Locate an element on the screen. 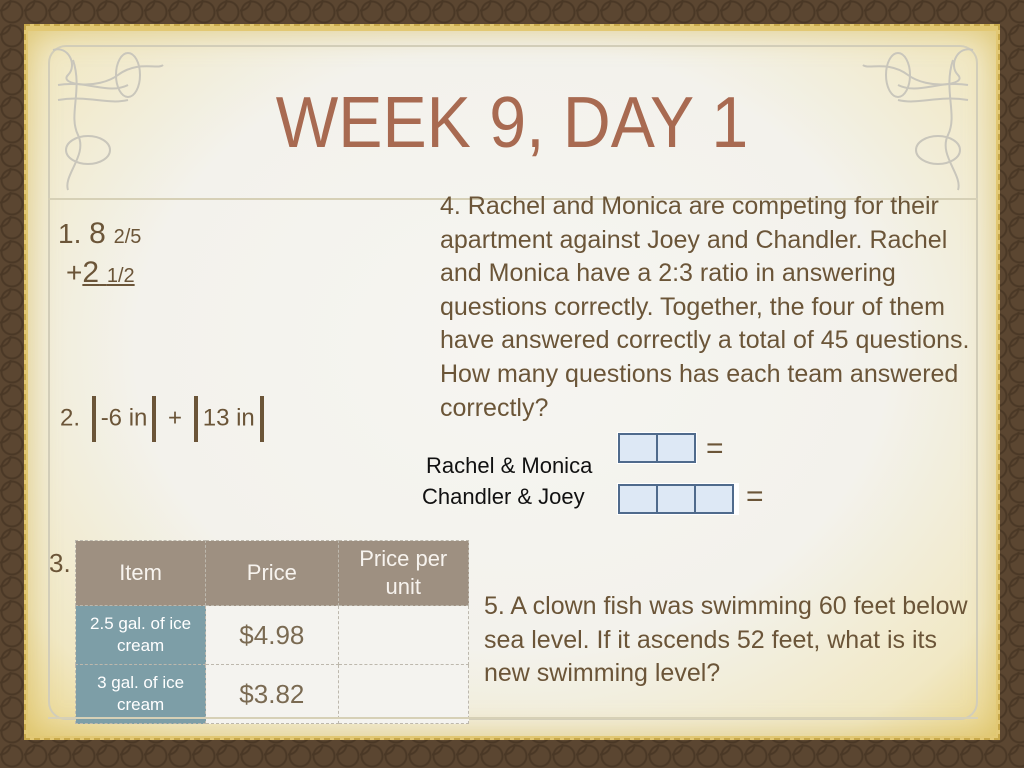 This screenshot has height=768, width=1024. q2-term-2: 13 in is located at coordinates (228, 418).